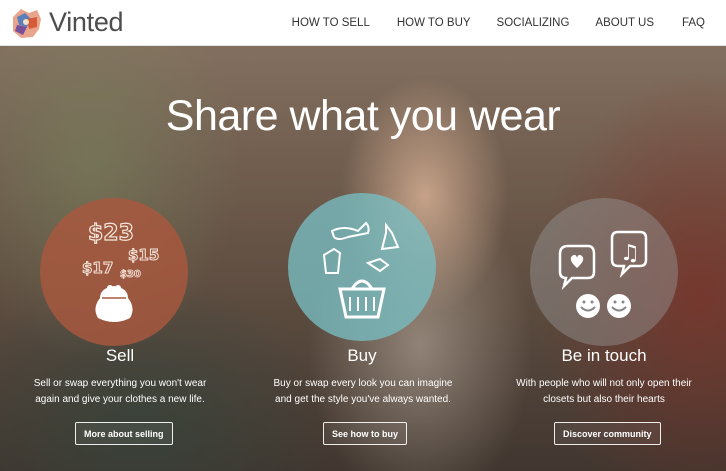 This screenshot has width=726, height=471. Describe the element at coordinates (120, 355) in the screenshot. I see `sell-title: Sell` at that location.